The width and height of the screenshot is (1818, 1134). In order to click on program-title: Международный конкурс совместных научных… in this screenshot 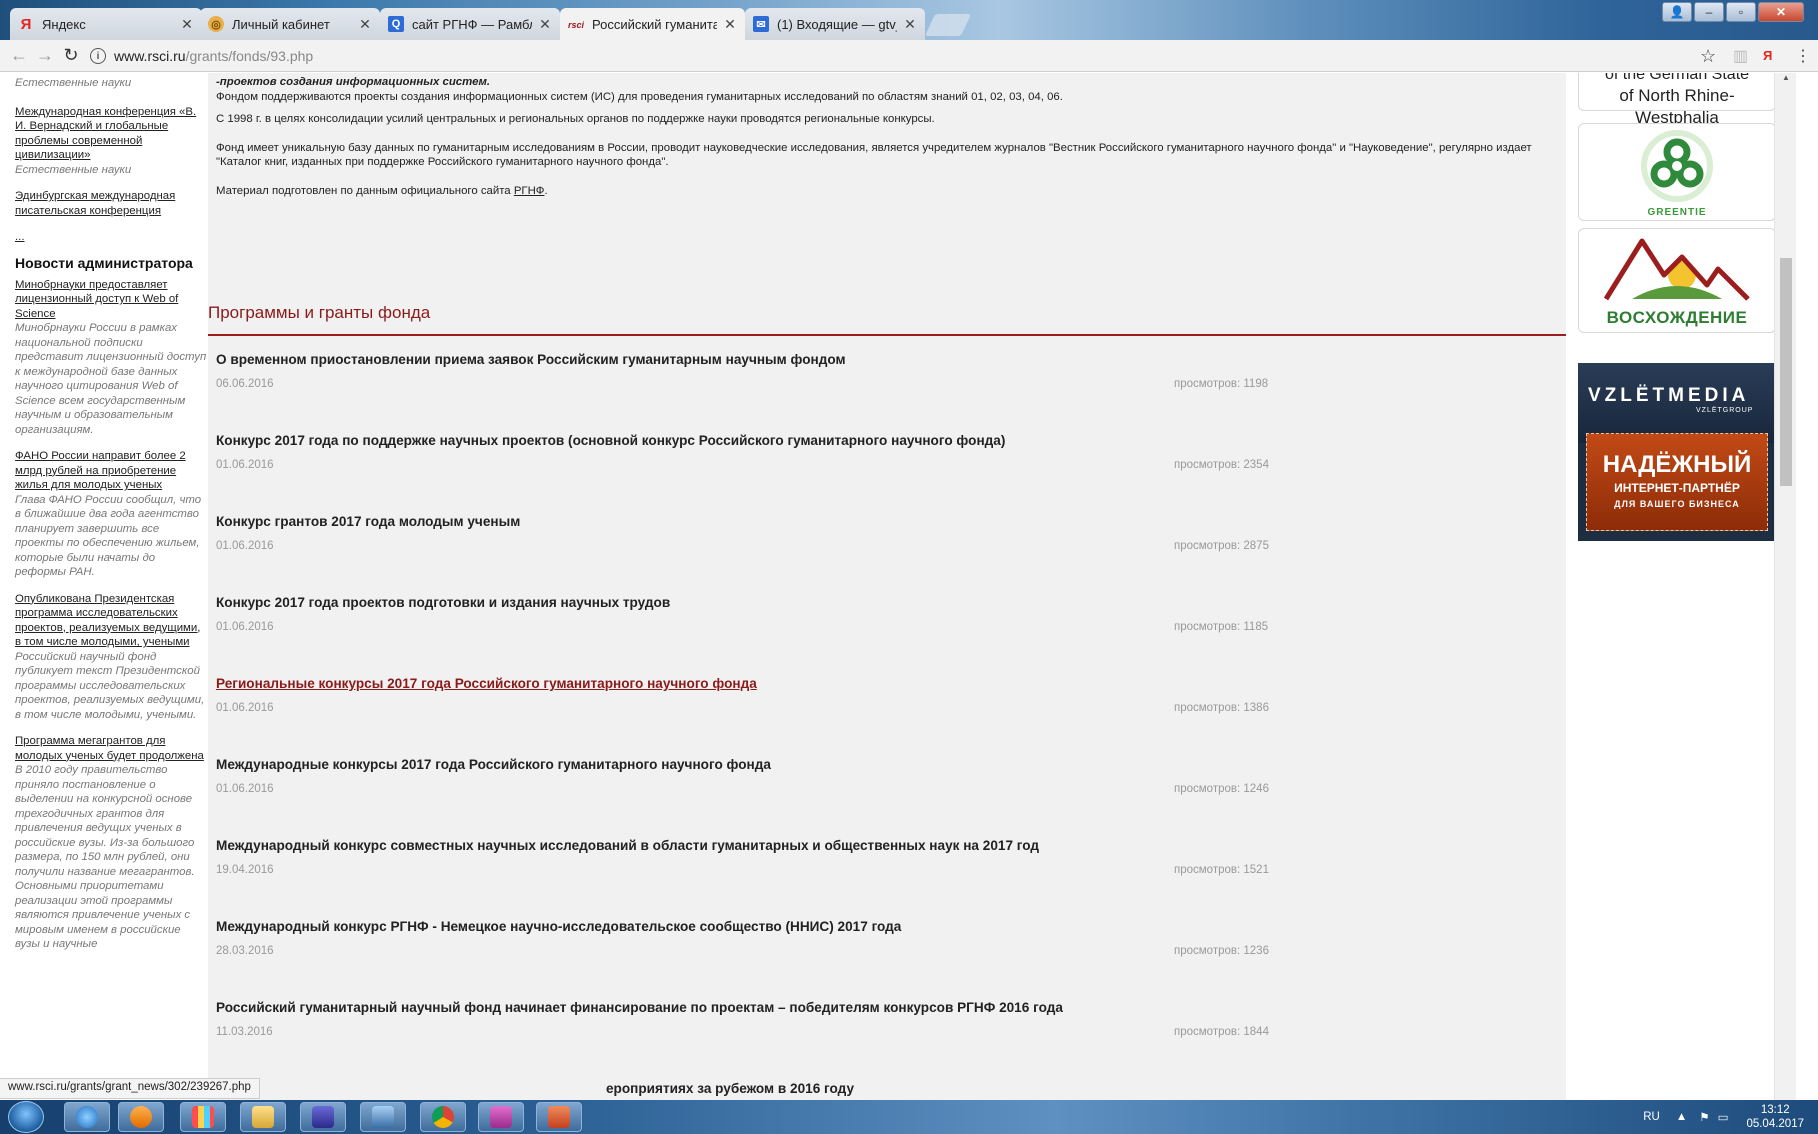, I will do `click(866, 845)`.